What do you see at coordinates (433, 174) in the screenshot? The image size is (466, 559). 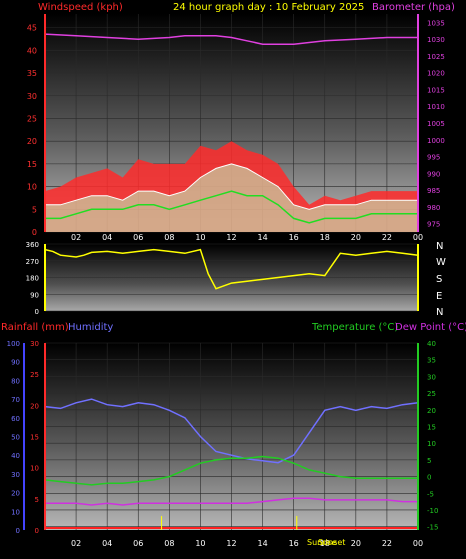 I see `barometer-tick-label: 990` at bounding box center [433, 174].